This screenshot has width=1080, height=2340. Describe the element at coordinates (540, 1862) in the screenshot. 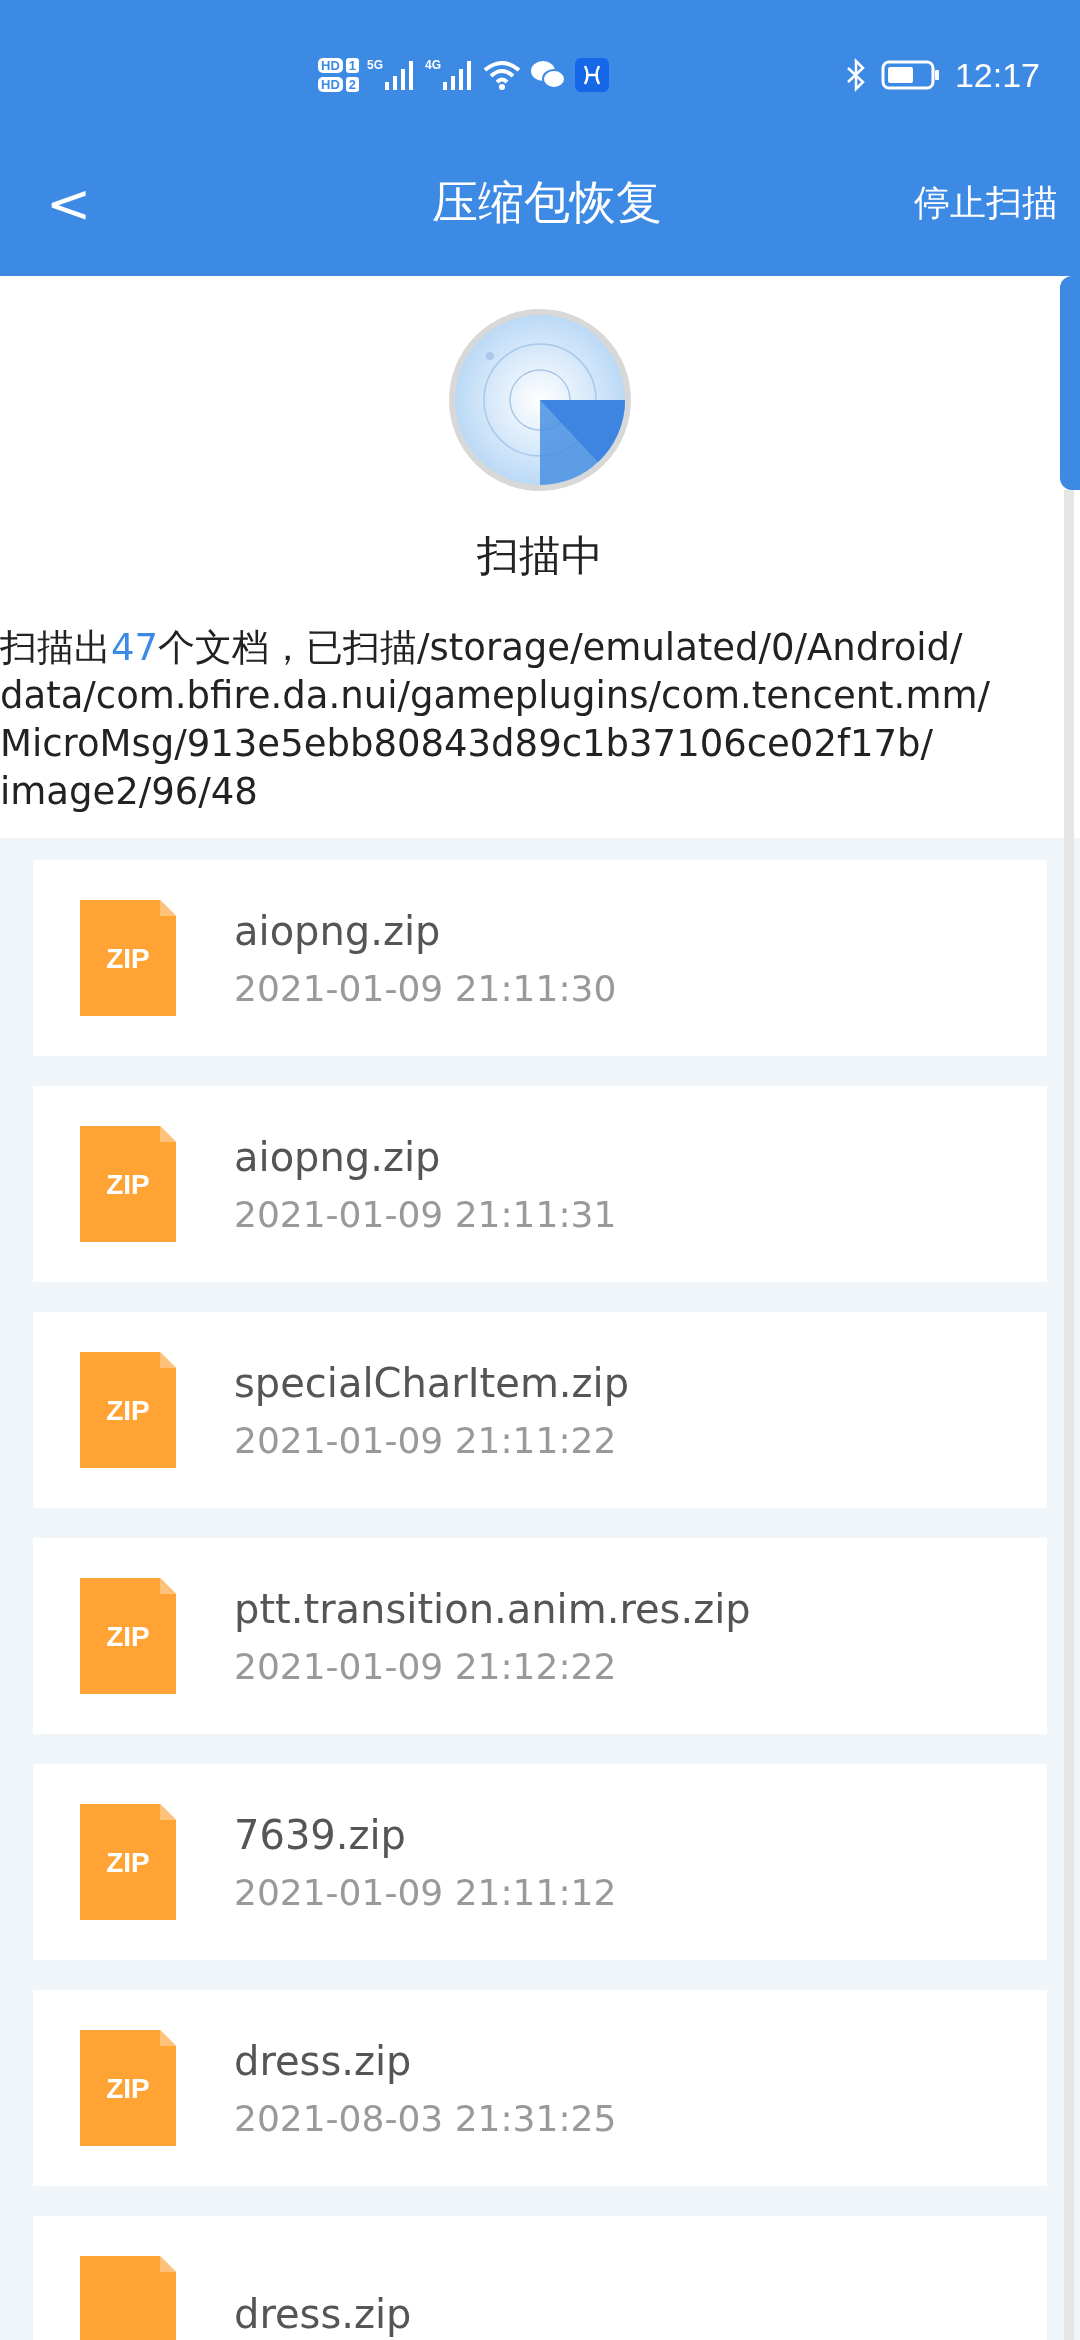

I see `file-card: ZIP 7639.zip 2021-01-09 21:11:12` at that location.